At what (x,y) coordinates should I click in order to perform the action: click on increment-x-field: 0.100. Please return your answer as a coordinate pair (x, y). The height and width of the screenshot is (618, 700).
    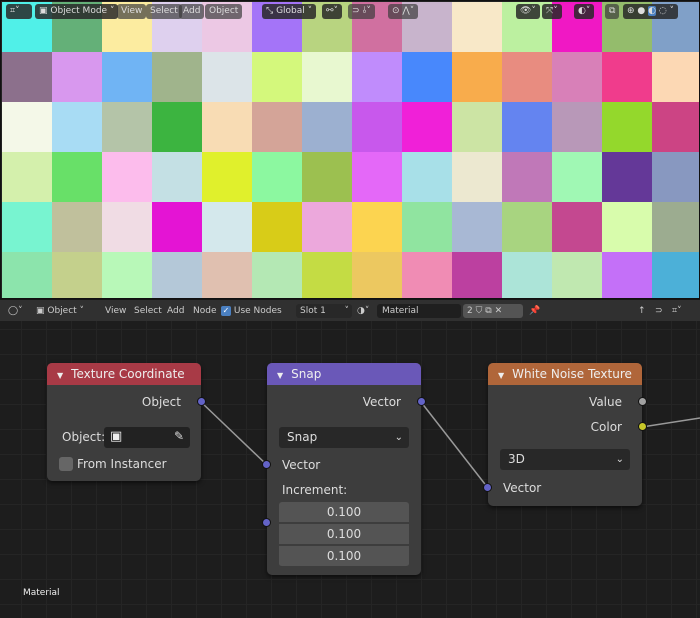
    Looking at the image, I should click on (344, 512).